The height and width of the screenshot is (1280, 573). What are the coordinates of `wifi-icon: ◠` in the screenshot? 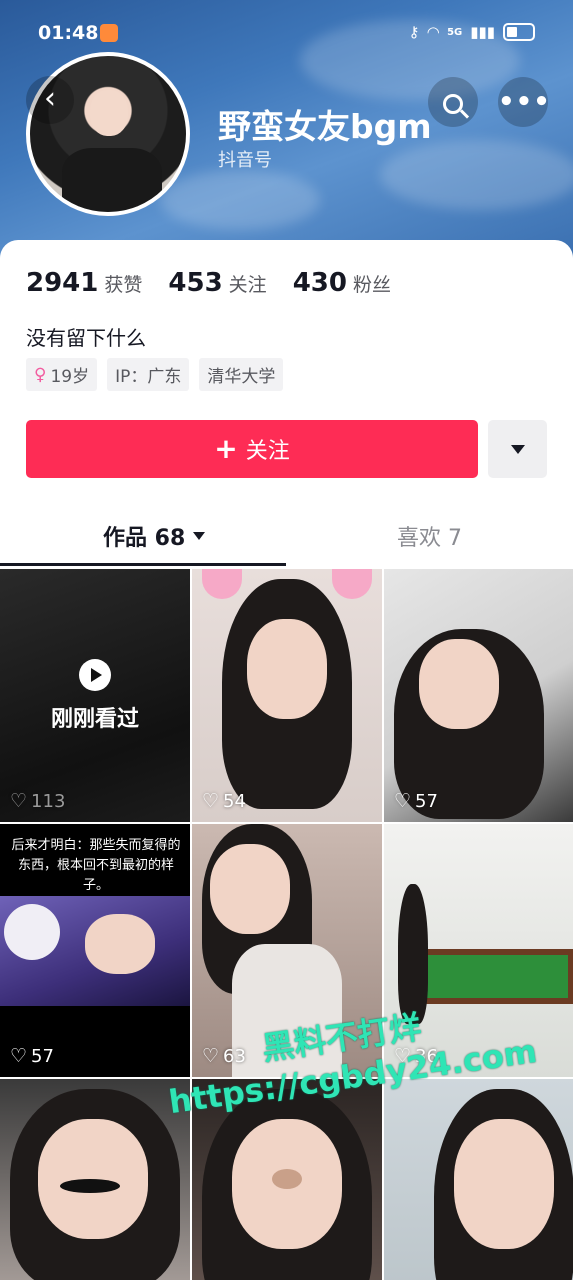 It's located at (433, 32).